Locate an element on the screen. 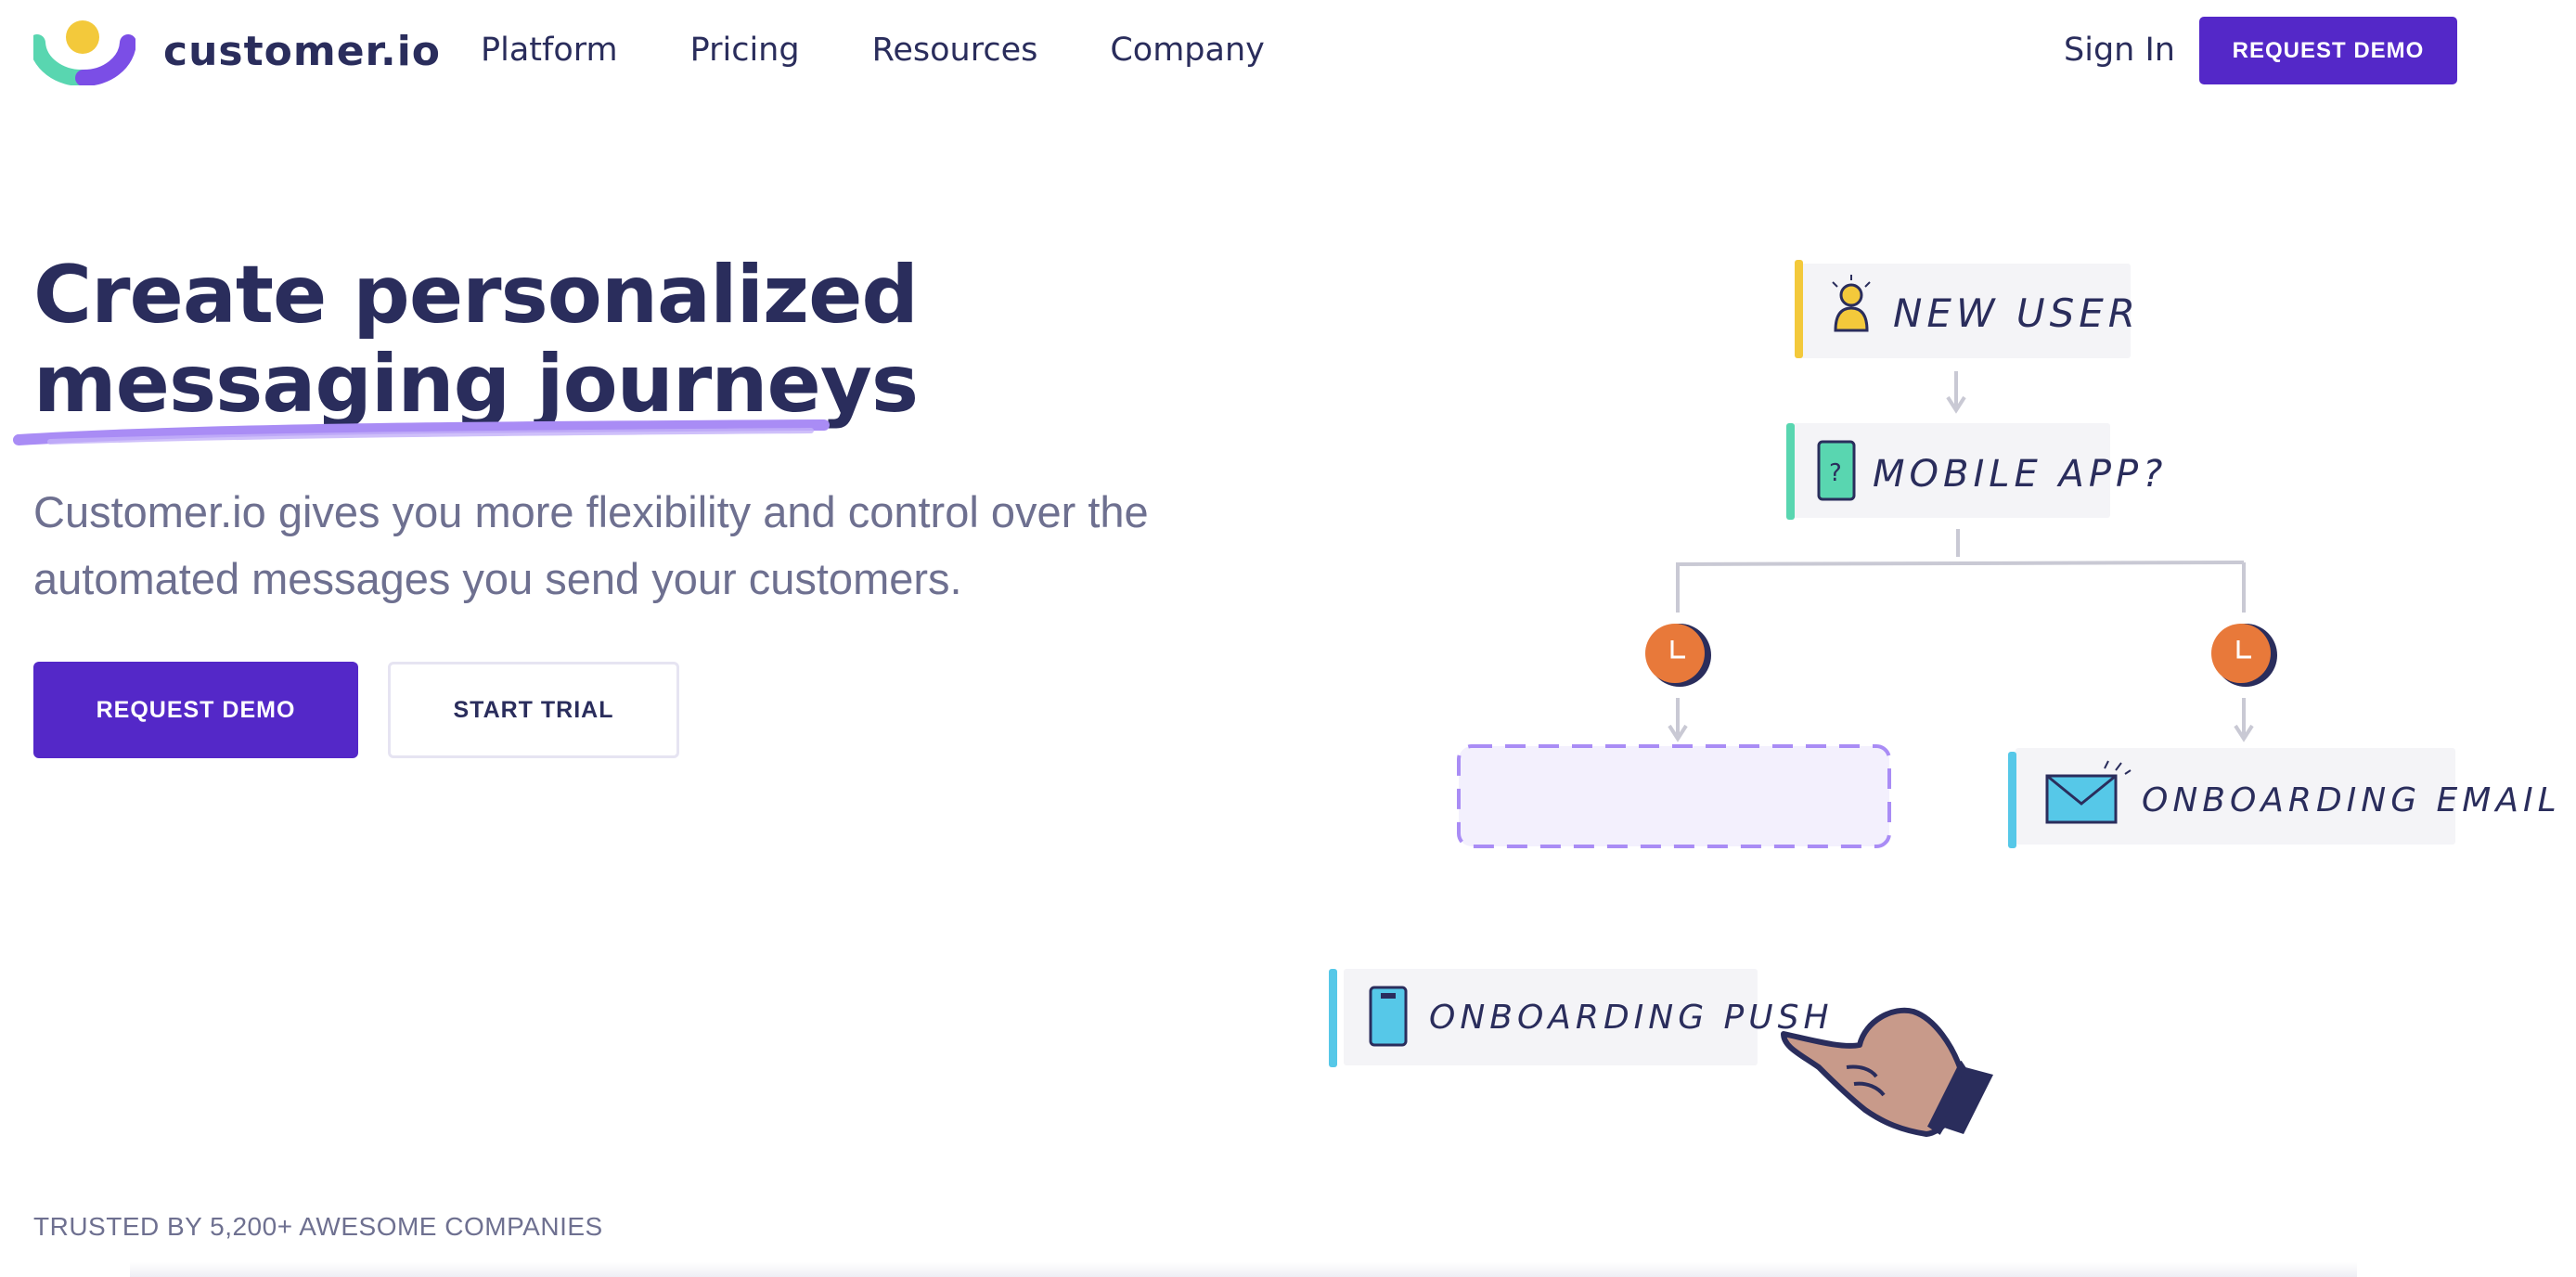 The height and width of the screenshot is (1277, 2576). node-onboarding-push-label: ONBOARDING PUSH is located at coordinates (1631, 1018).